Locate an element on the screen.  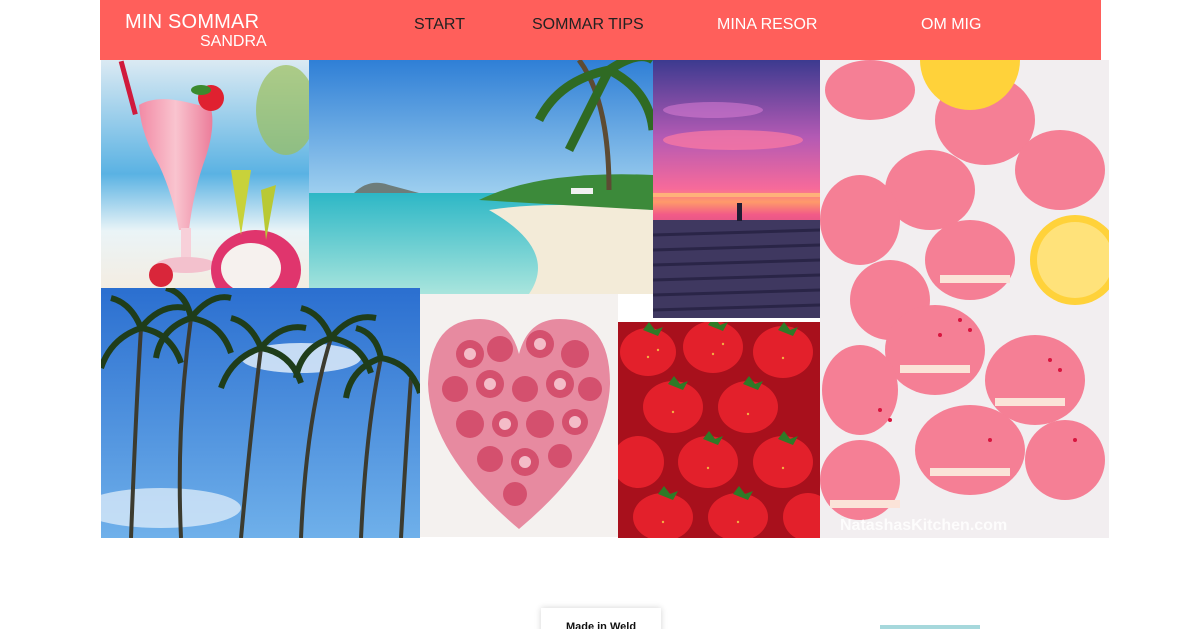
site-title: MIN SOMMAR is located at coordinates (192, 22).